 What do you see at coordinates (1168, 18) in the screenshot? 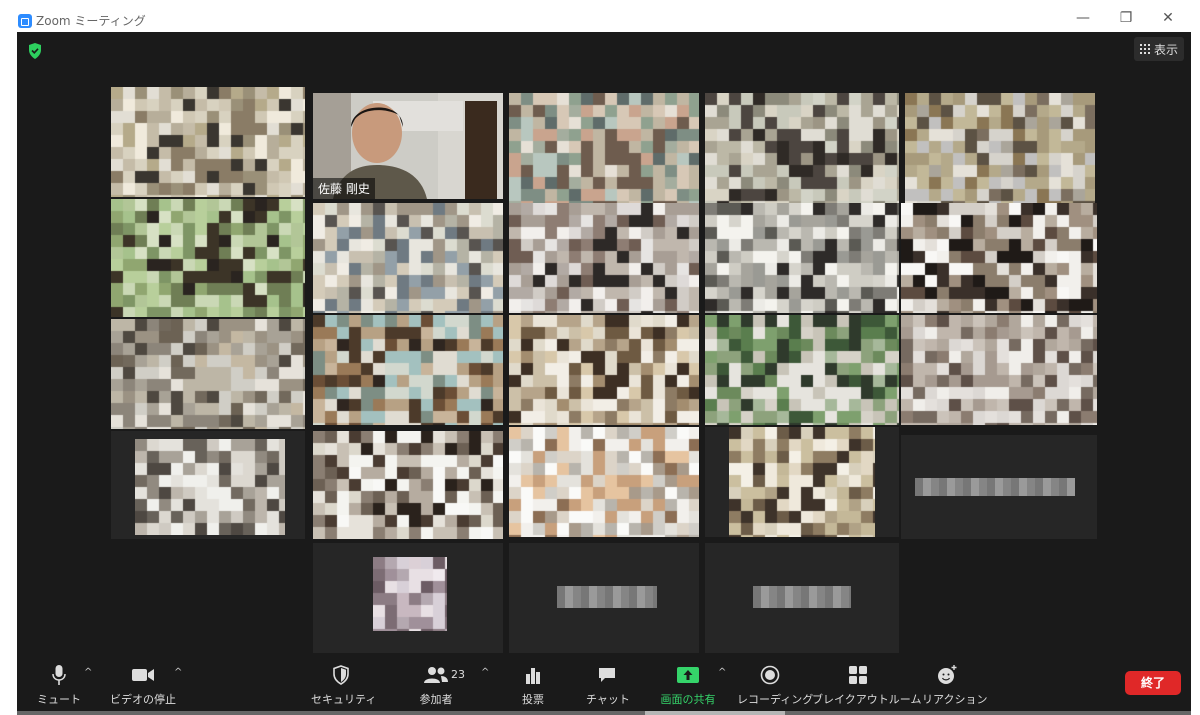
I see `close-window-button: ✕` at bounding box center [1168, 18].